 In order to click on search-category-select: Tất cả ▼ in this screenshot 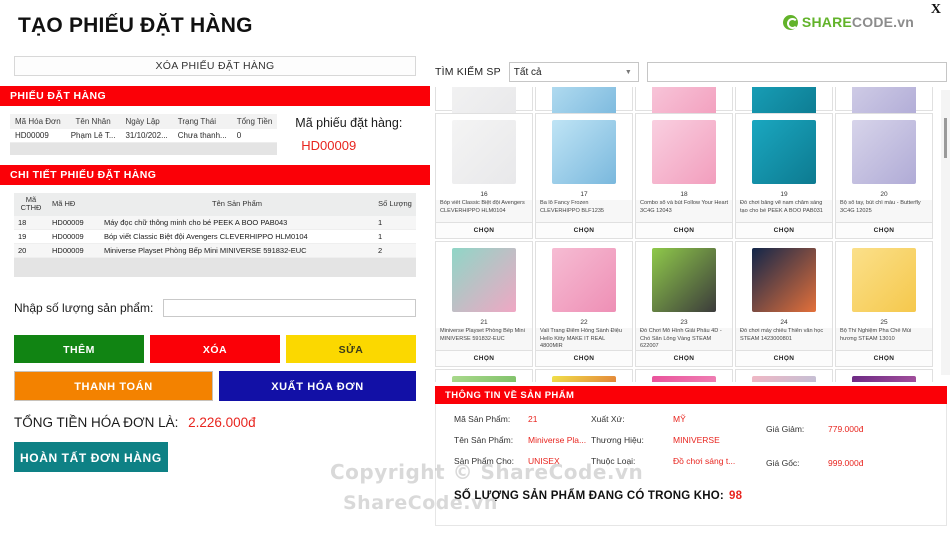, I will do `click(573, 72)`.